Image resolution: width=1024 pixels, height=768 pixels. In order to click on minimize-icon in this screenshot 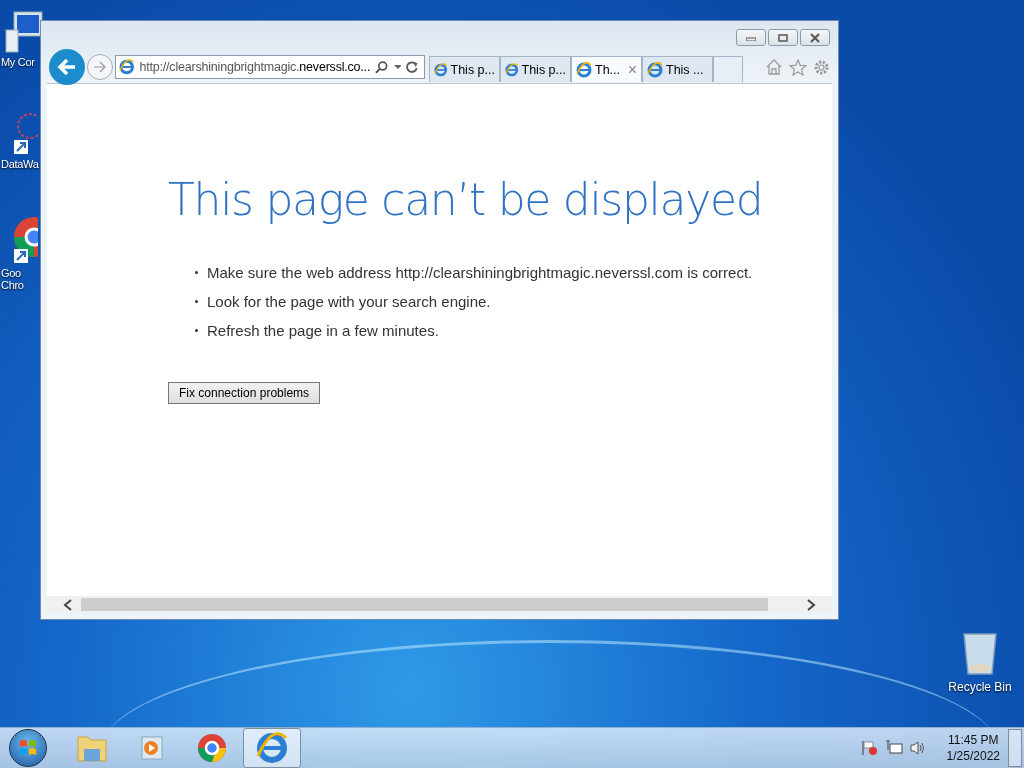, I will do `click(751, 37)`.